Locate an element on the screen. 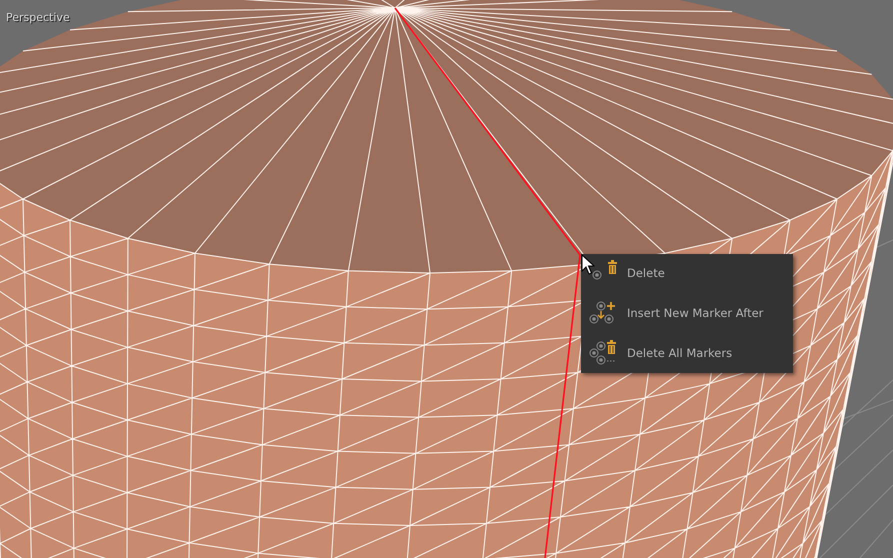 The width and height of the screenshot is (893, 558). insert-marker-icon is located at coordinates (603, 312).